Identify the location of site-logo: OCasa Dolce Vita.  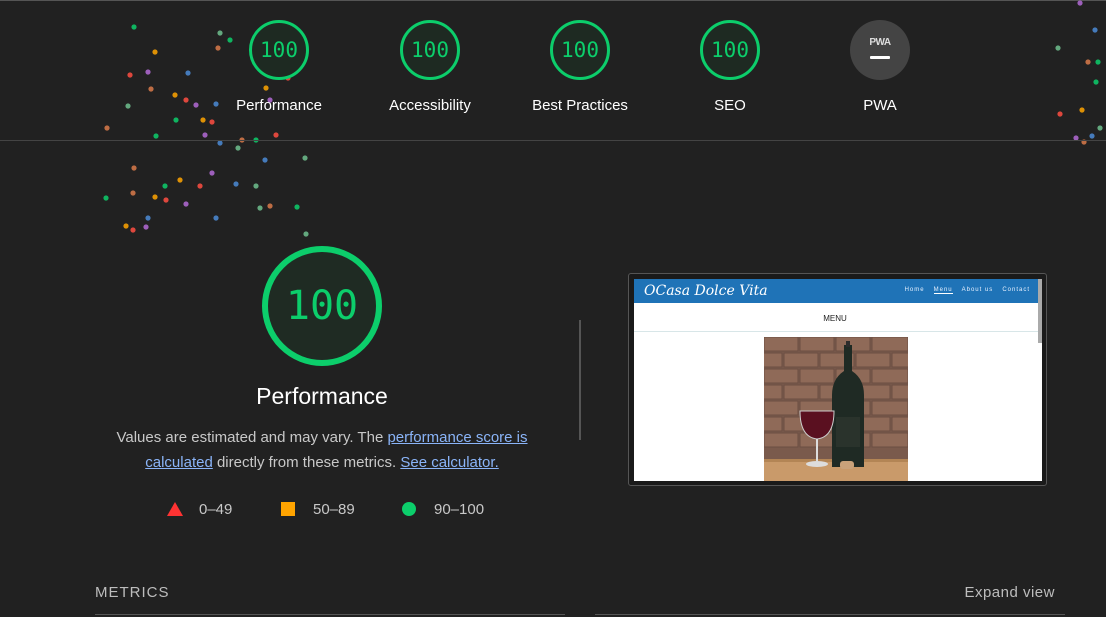
(706, 291).